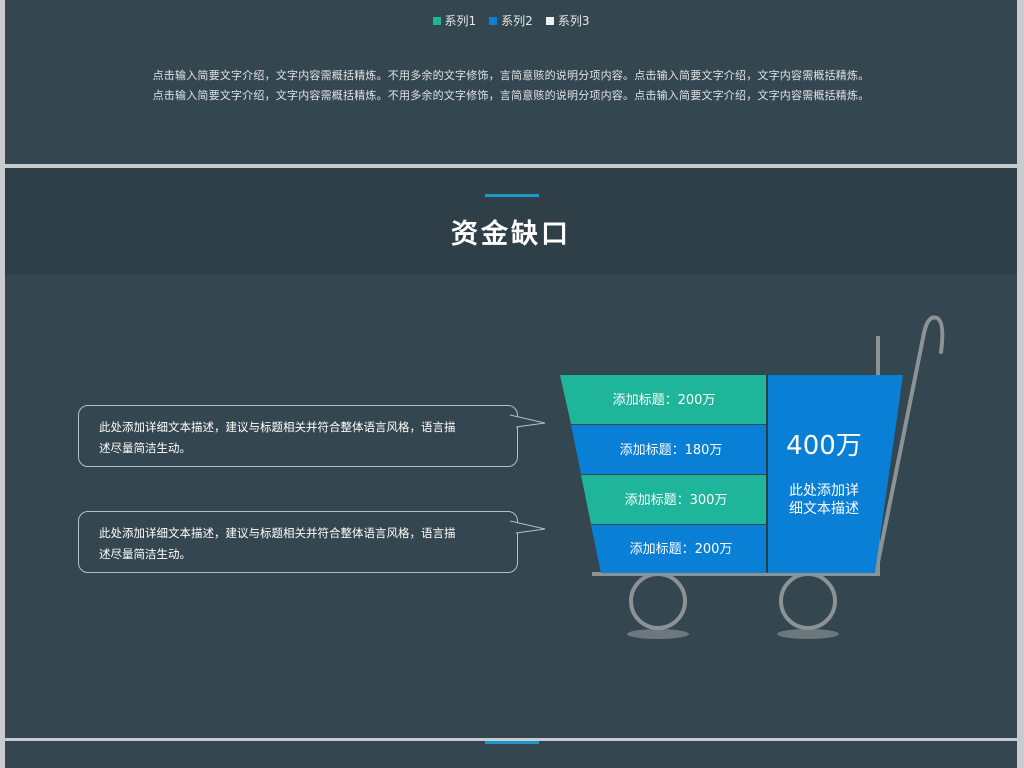  What do you see at coordinates (664, 400) in the screenshot?
I see `cart-row-1-label: 添加标题：200万` at bounding box center [664, 400].